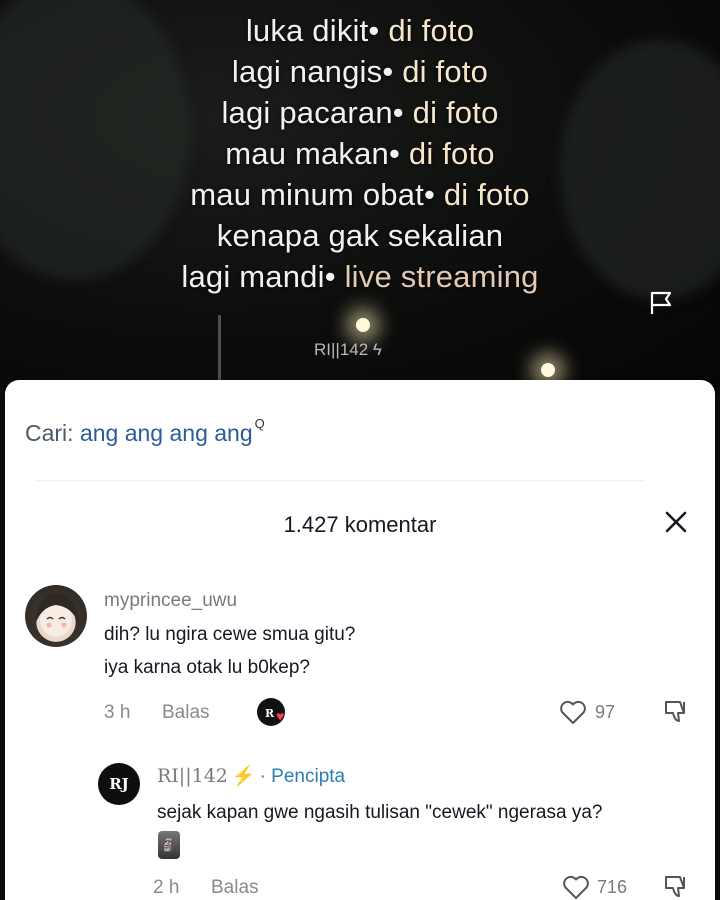 The height and width of the screenshot is (900, 720). Describe the element at coordinates (360, 524) in the screenshot. I see `comment-count: 1.427 komentar` at that location.